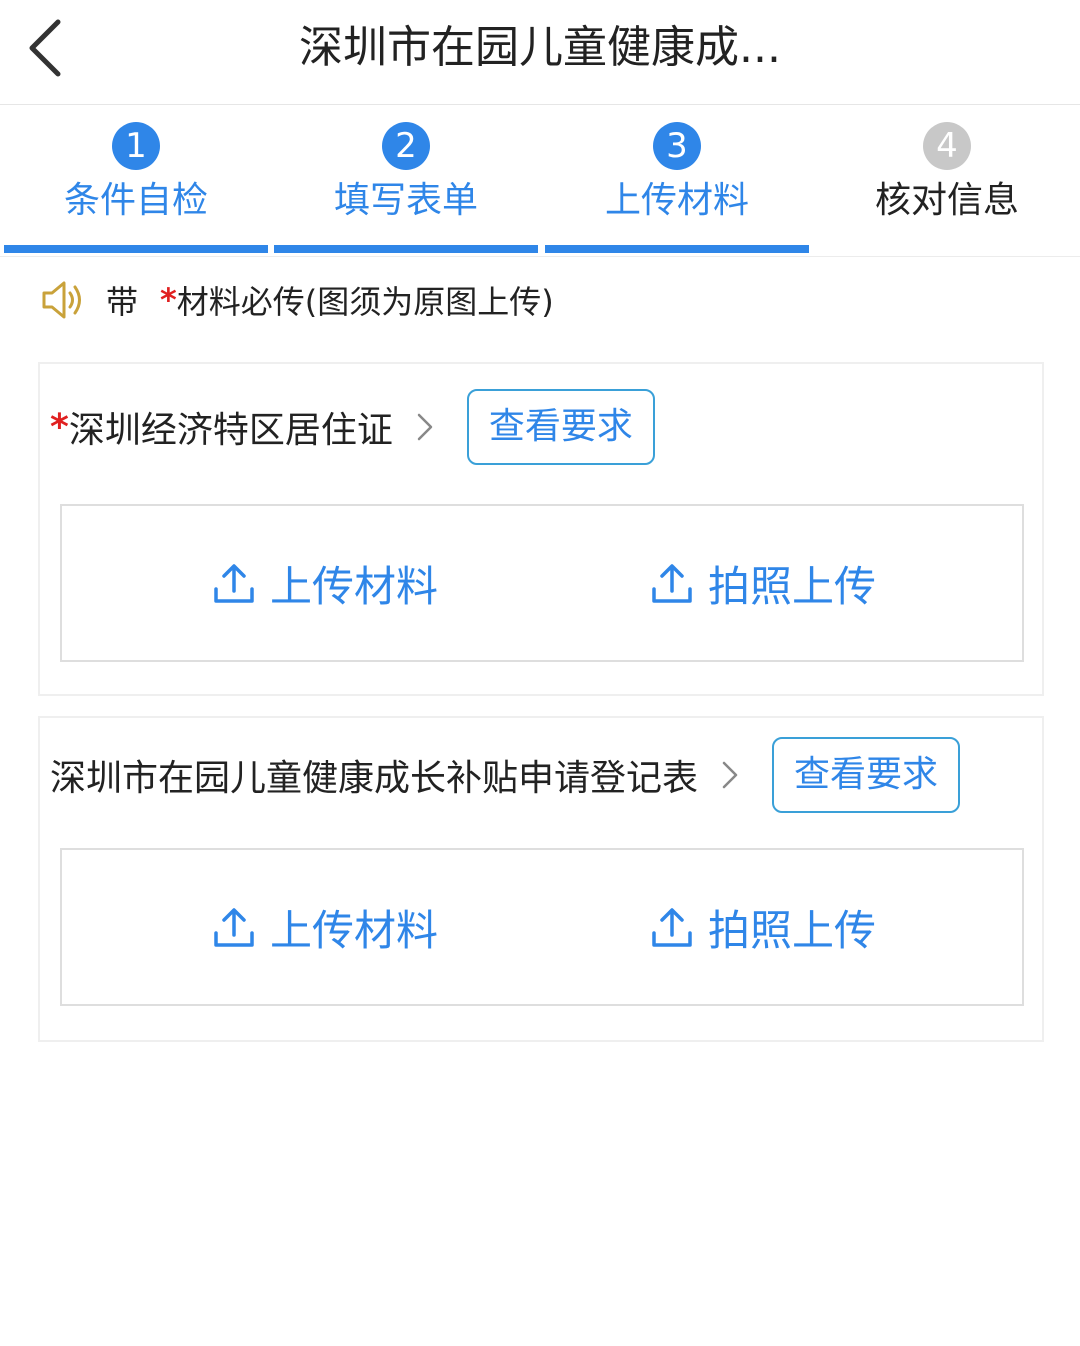  I want to click on material-title: 深圳市在园儿童健康成长补贴申请登记表, so click(374, 775).